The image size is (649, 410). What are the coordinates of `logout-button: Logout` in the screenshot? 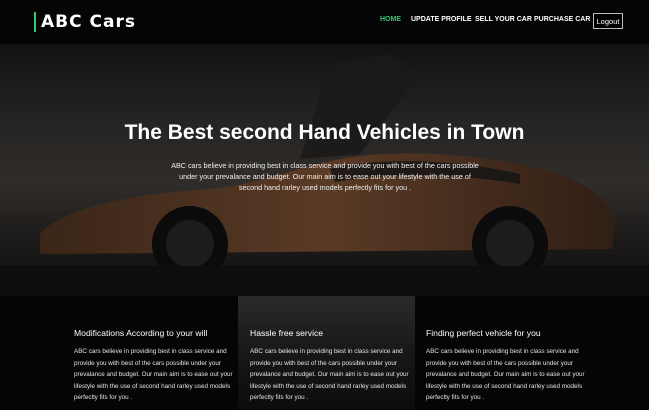 It's located at (608, 21).